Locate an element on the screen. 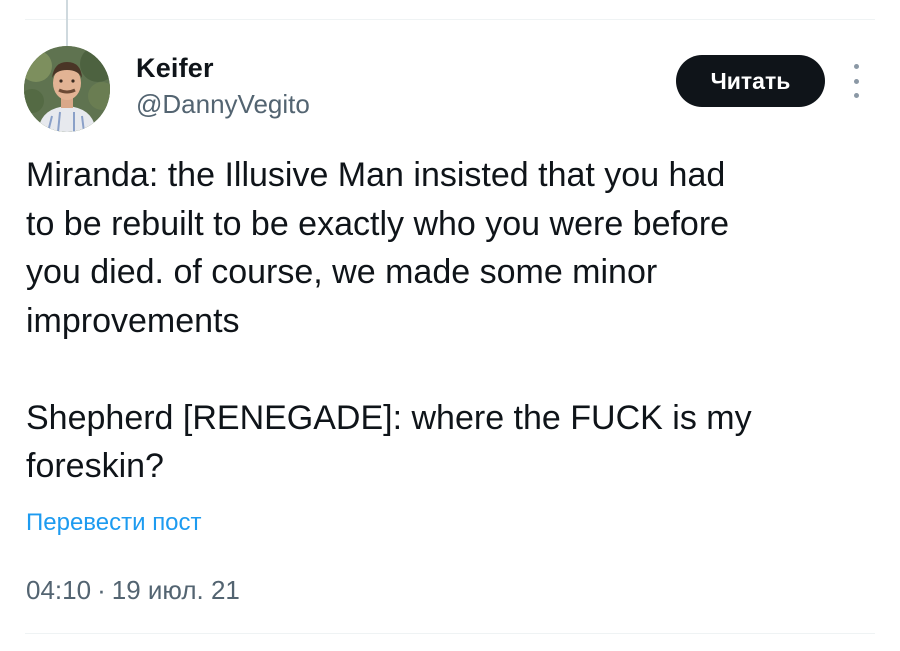  post-time: 04:10 is located at coordinates (59, 590).